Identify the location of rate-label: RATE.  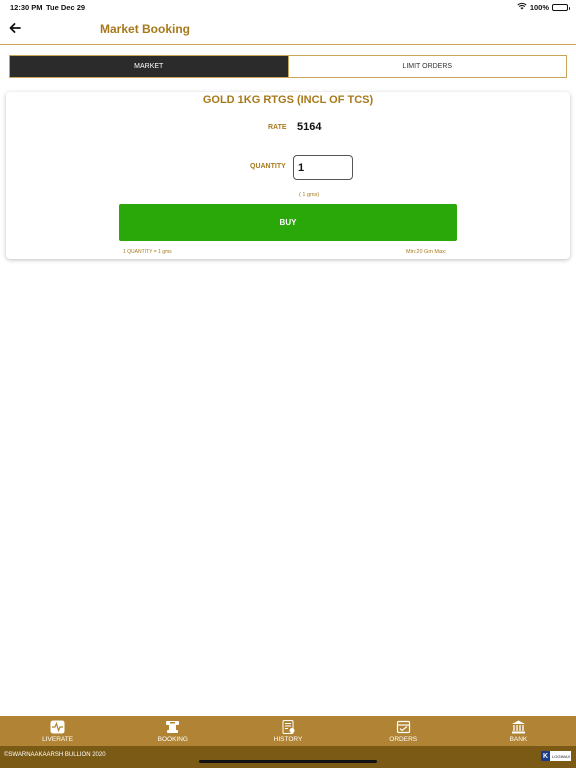
(277, 127).